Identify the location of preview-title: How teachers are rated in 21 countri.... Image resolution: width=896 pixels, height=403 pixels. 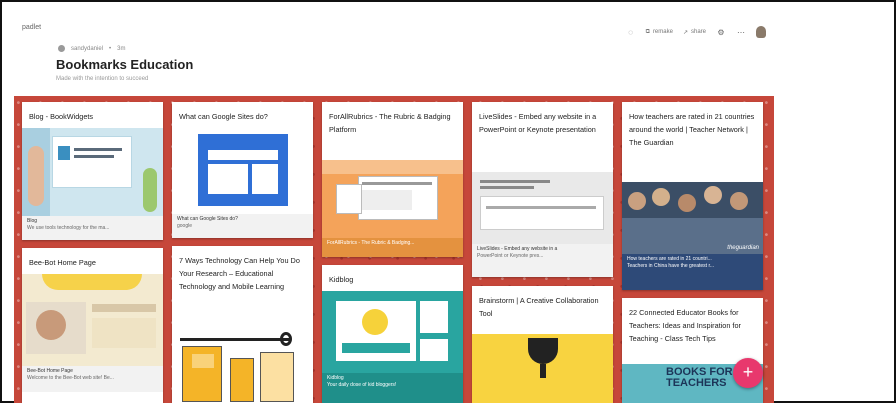
(669, 259).